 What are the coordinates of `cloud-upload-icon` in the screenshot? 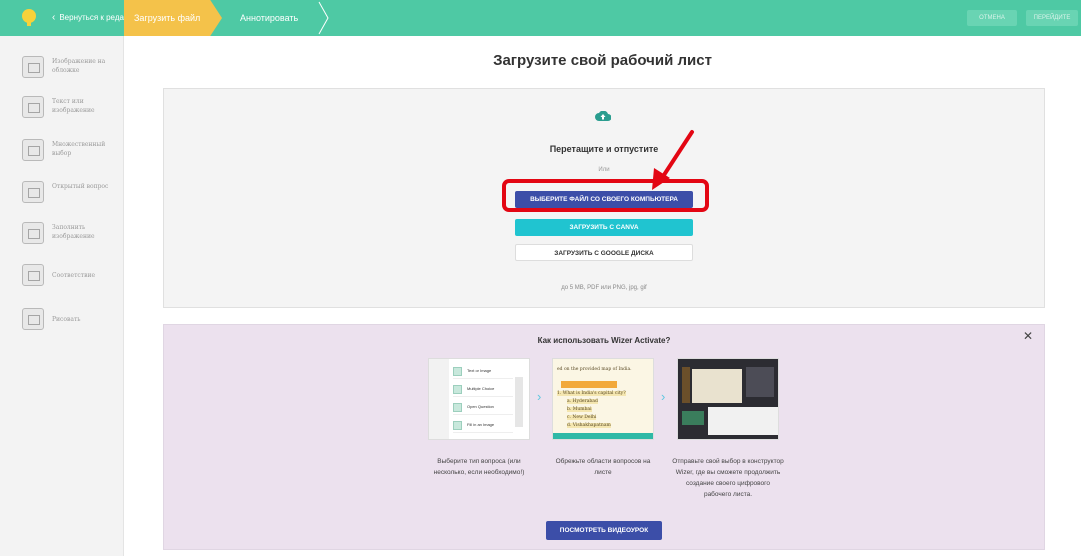 It's located at (603, 116).